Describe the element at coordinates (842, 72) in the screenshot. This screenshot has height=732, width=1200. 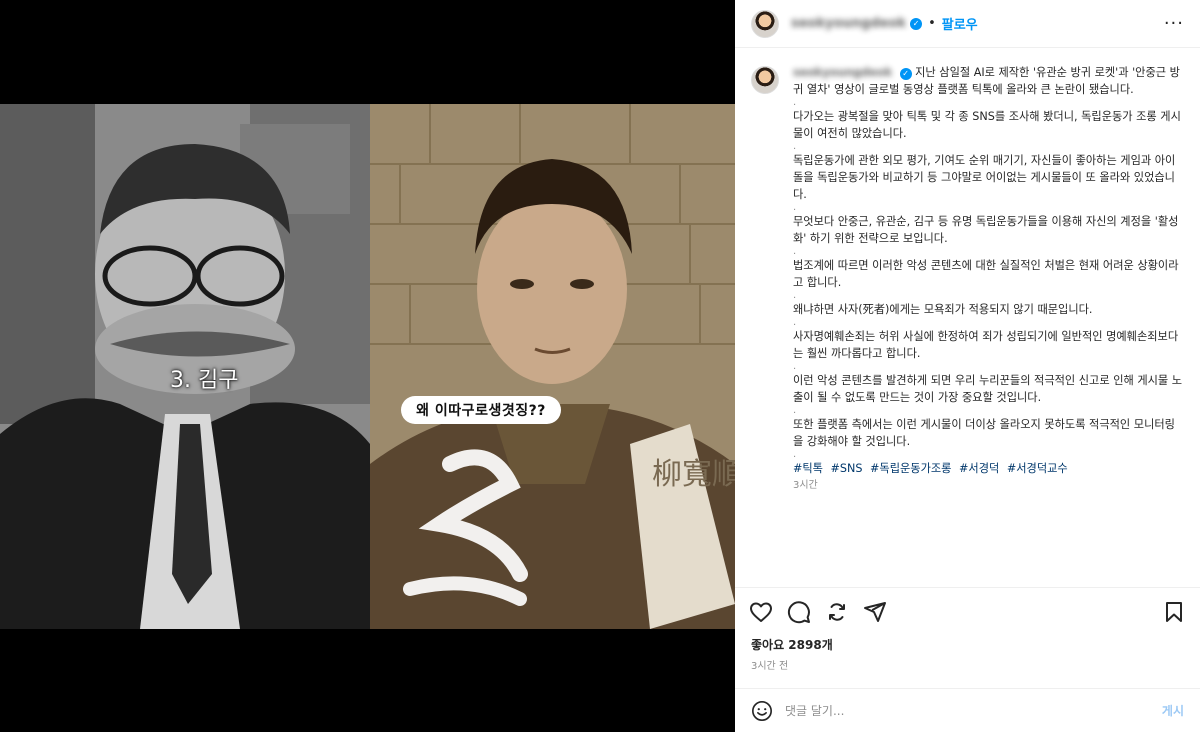
I see `caption-username: seokyoungdeok` at that location.